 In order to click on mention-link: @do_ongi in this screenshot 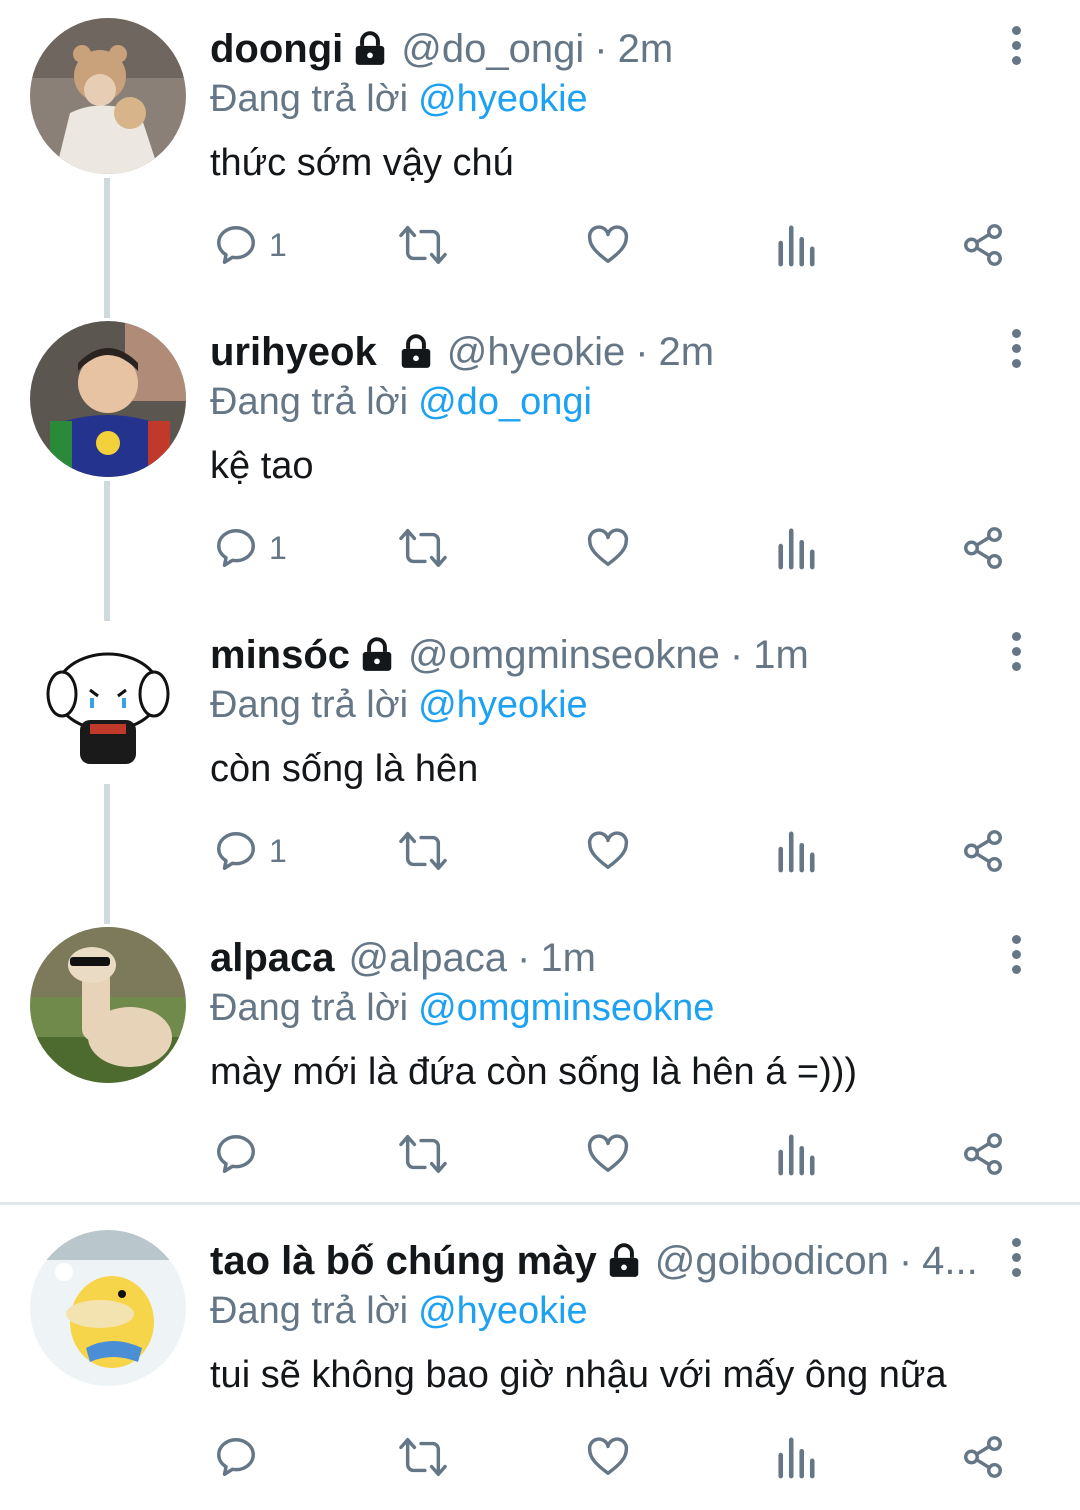, I will do `click(505, 402)`.